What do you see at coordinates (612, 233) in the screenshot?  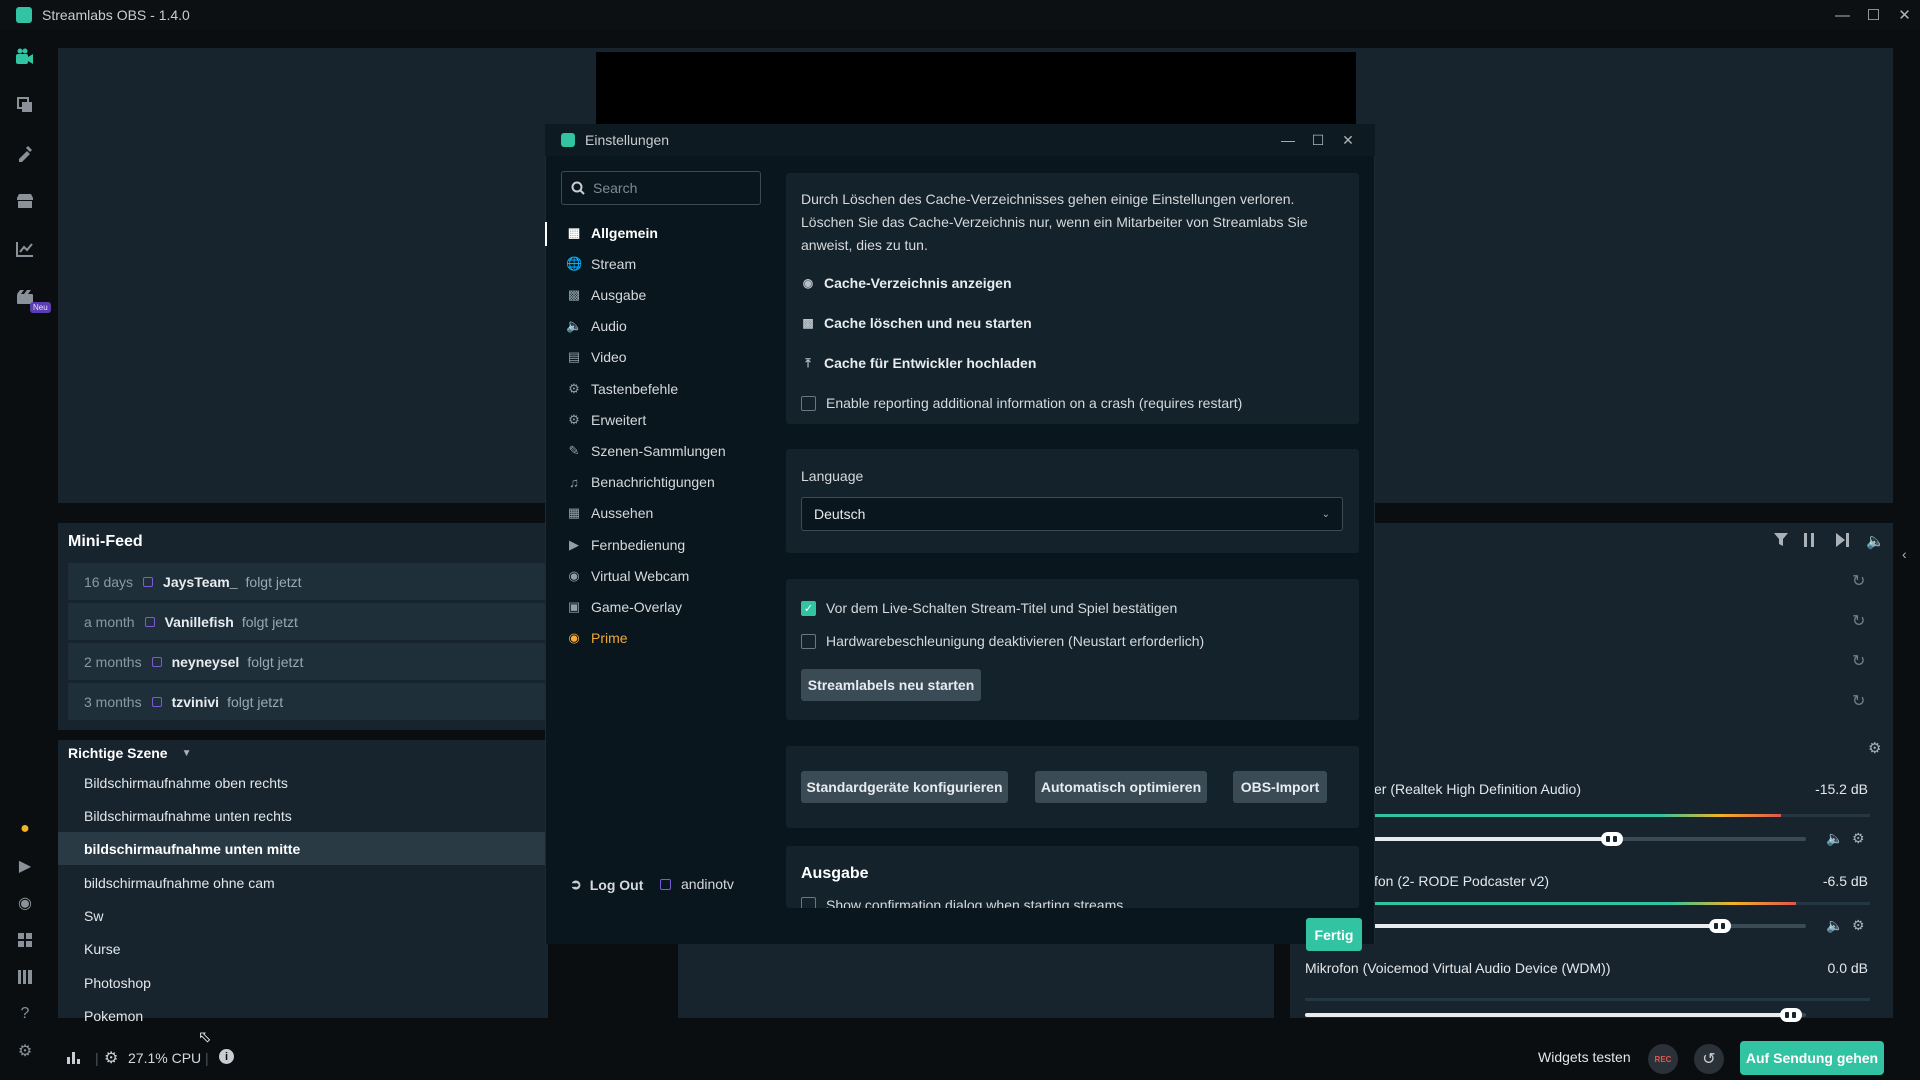 I see `settings-nav-allgemein: ▦ Allgemein` at bounding box center [612, 233].